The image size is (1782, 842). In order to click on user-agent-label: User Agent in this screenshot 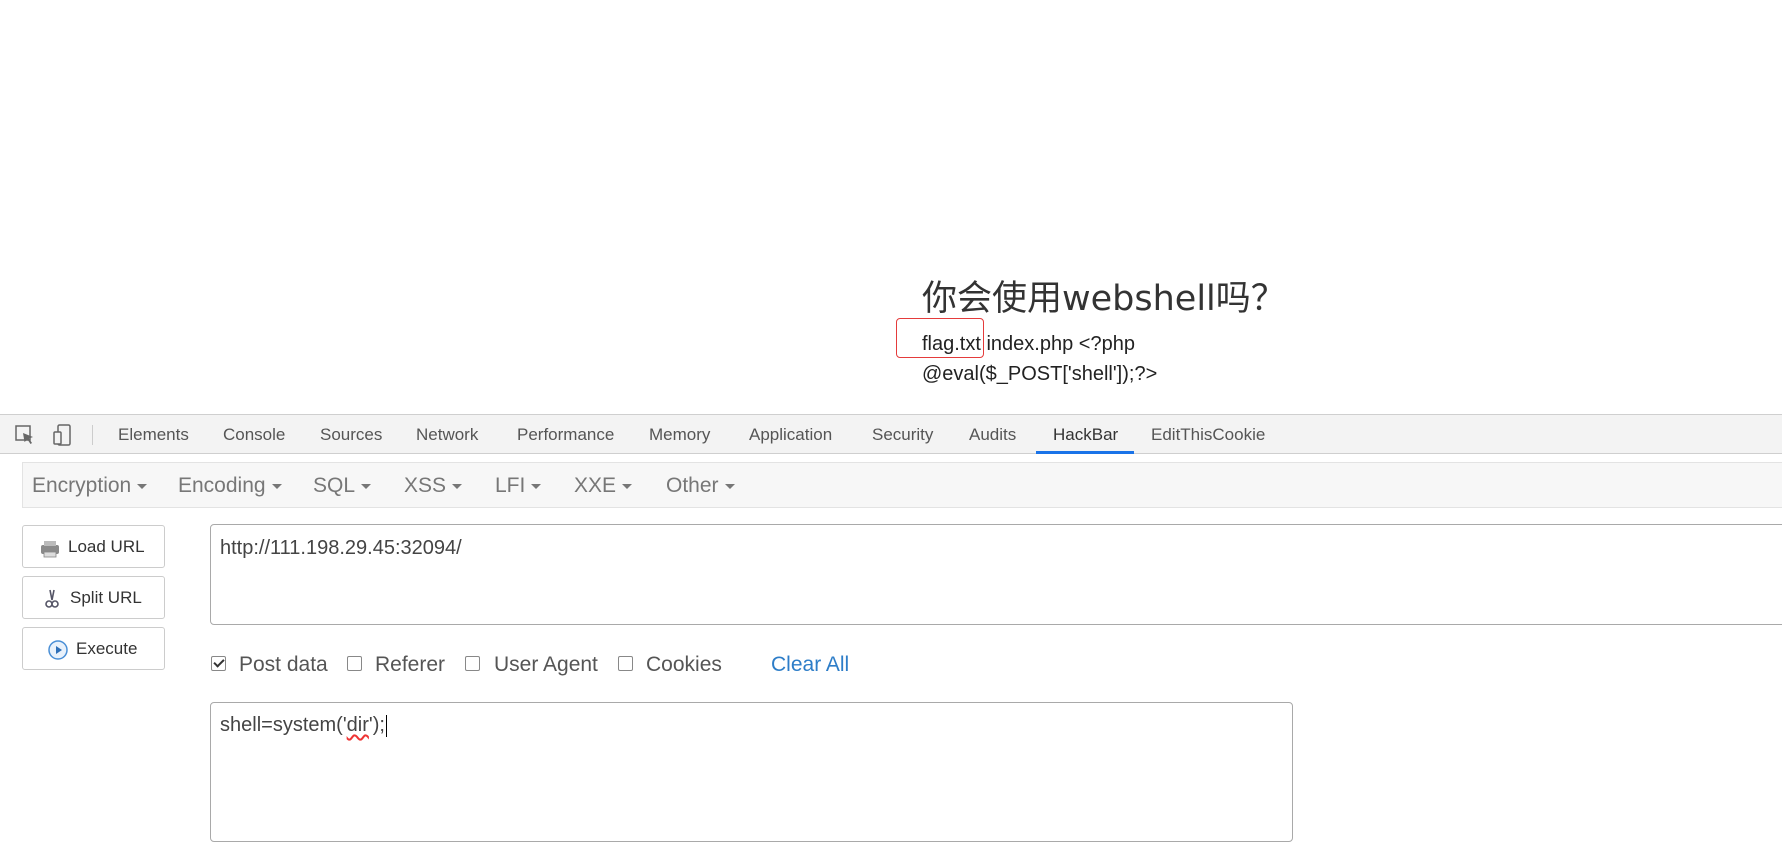, I will do `click(546, 664)`.